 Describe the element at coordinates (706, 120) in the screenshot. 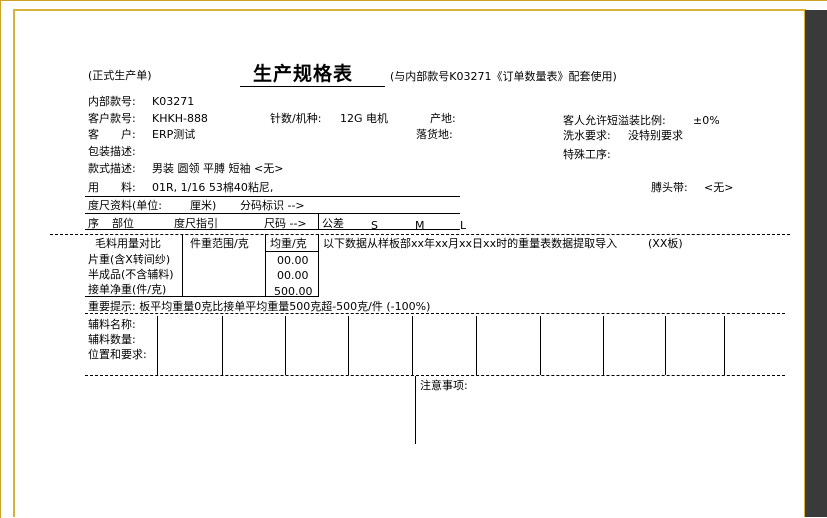

I see `tolerance-value: ±0%` at that location.